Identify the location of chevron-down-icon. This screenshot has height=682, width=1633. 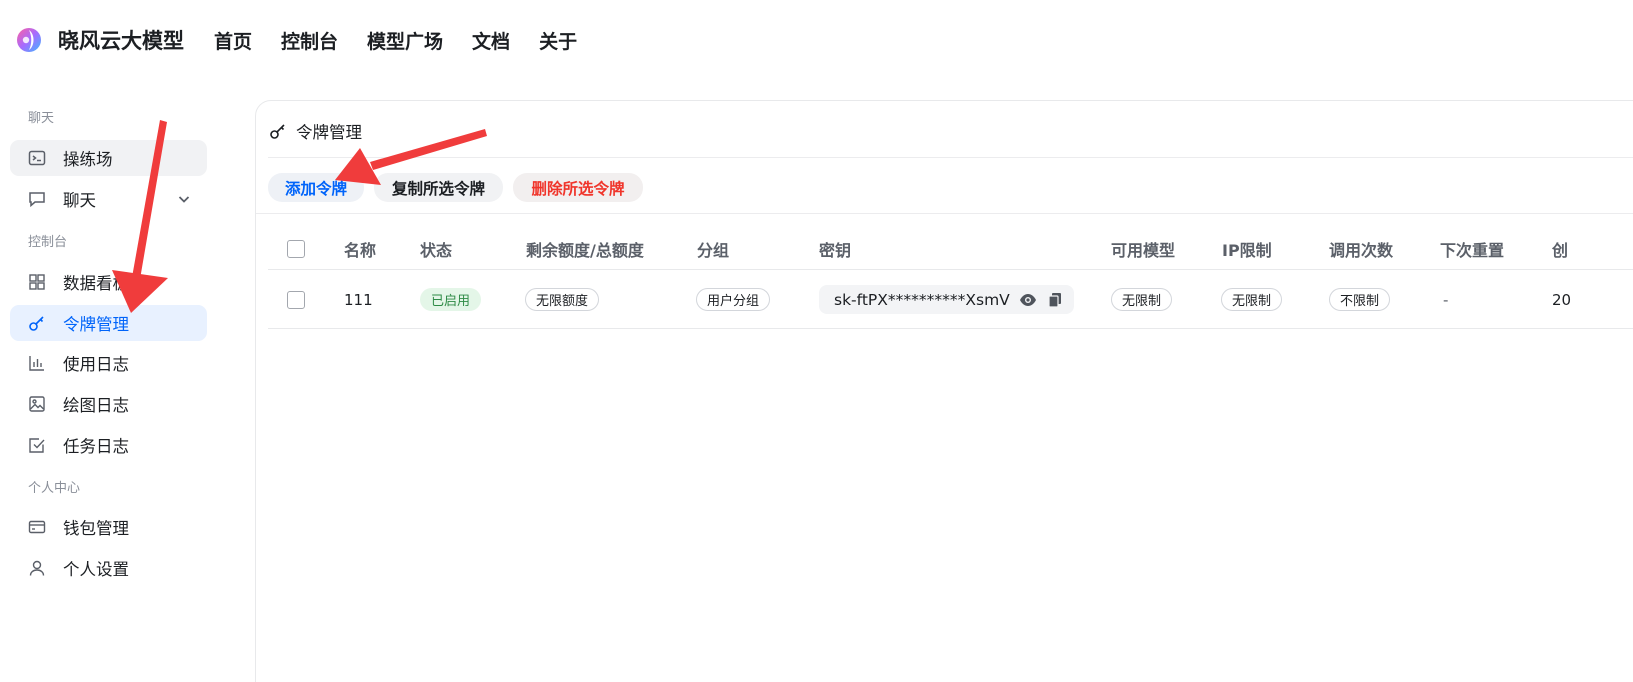
(184, 200).